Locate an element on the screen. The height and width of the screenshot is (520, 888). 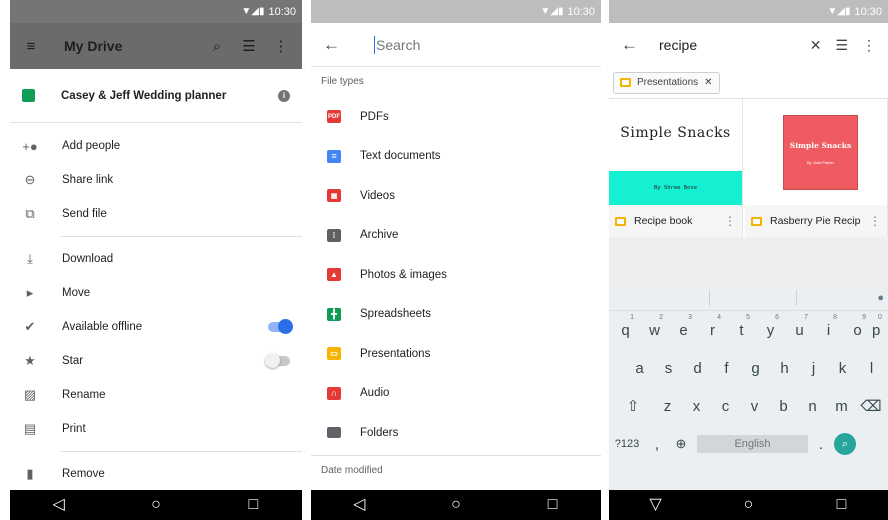
key-i: 8i is located at coordinates (828, 326).